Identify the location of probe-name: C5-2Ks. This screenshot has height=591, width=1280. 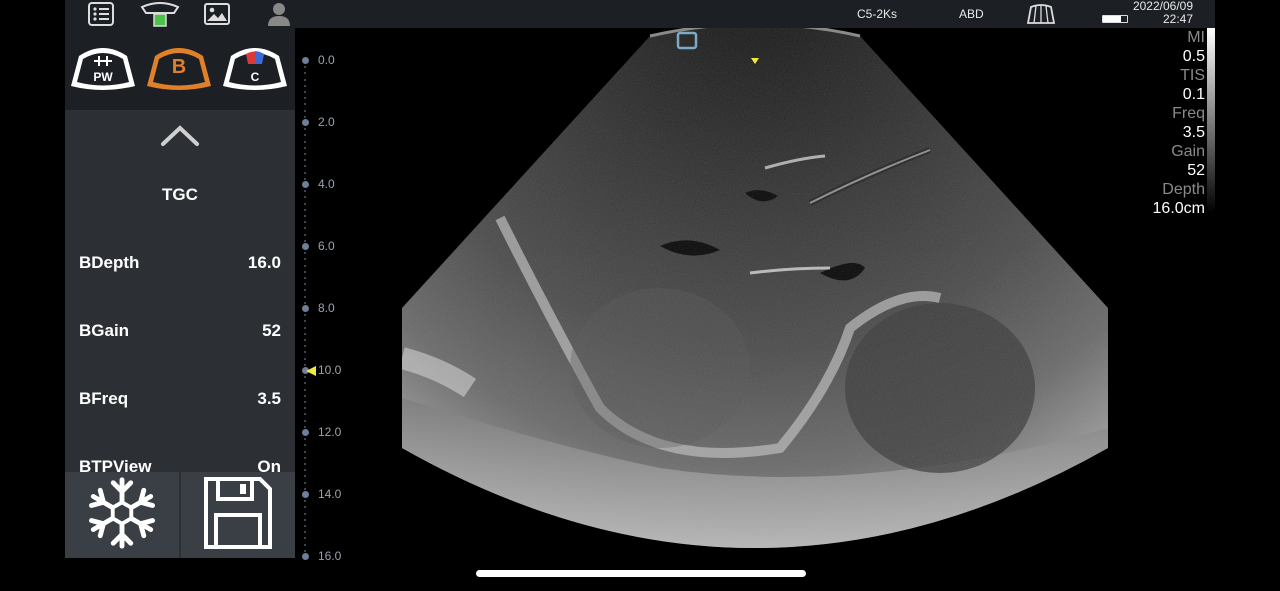
(877, 14).